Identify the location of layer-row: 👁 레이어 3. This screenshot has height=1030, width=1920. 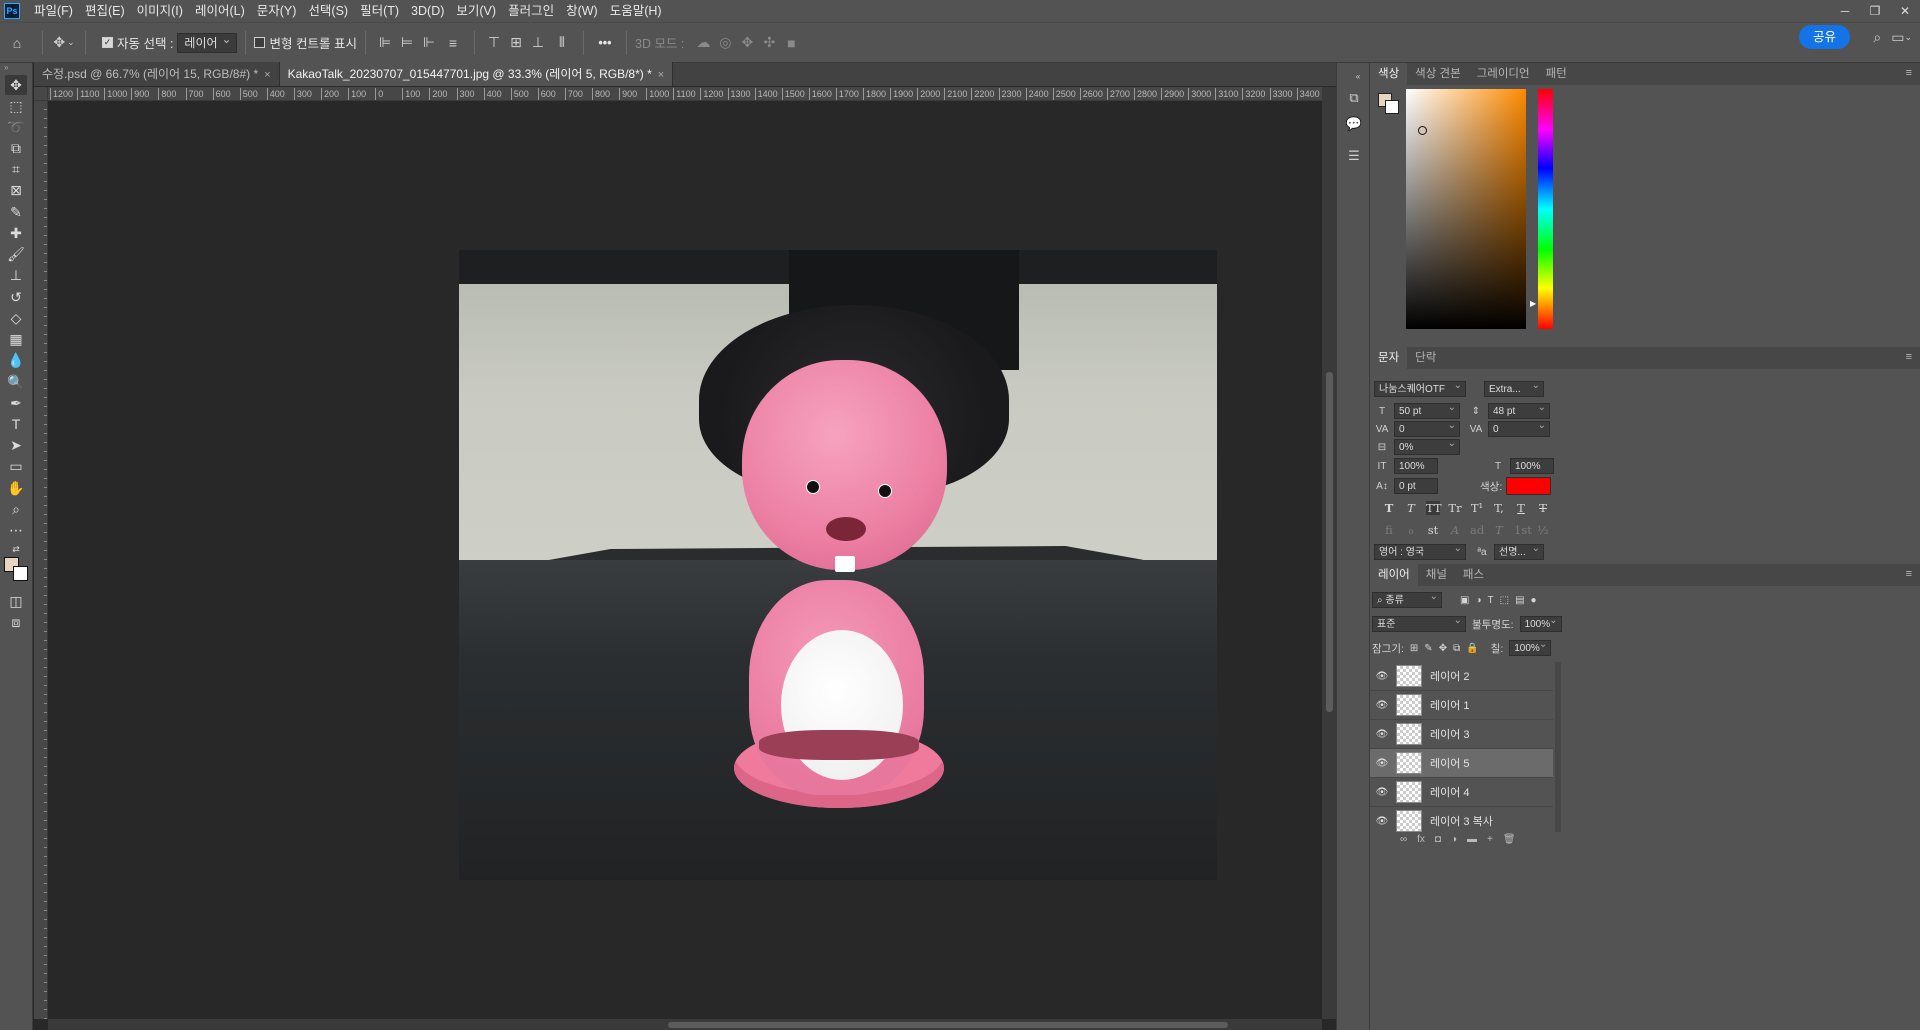
(1461, 734).